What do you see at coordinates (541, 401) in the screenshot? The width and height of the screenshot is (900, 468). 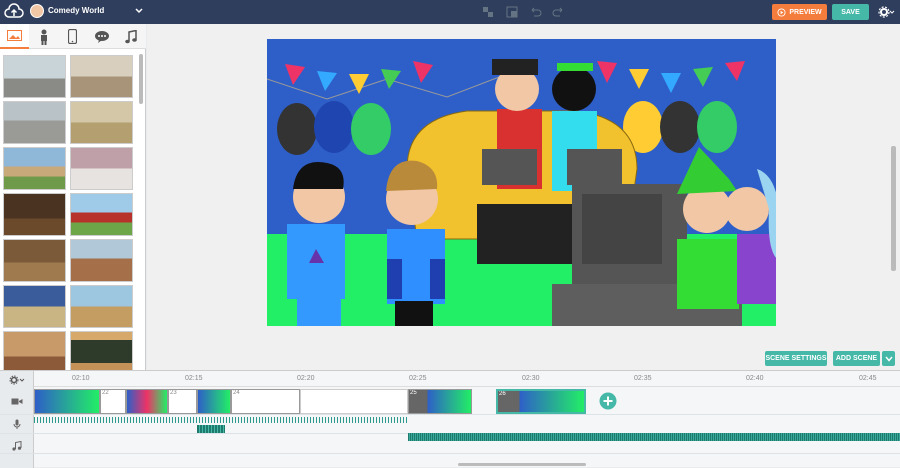 I see `scene-clip-selected: 26` at bounding box center [541, 401].